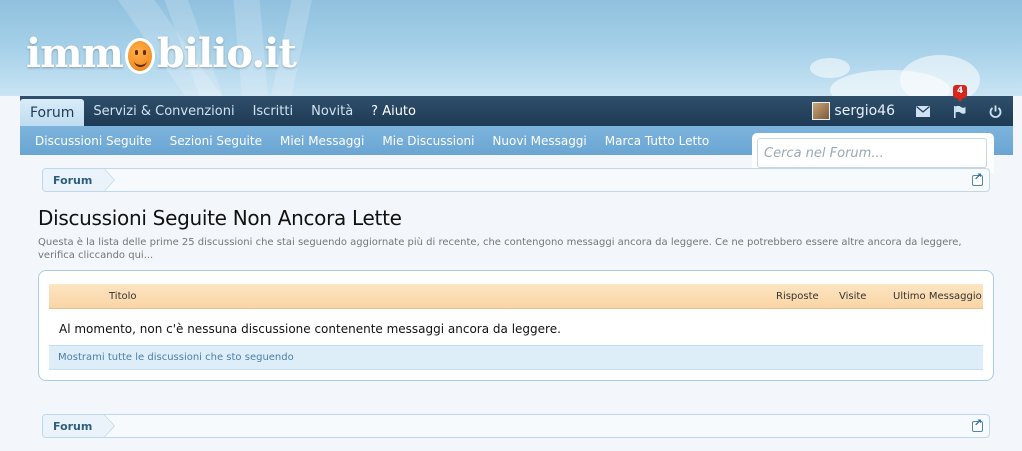  What do you see at coordinates (428, 141) in the screenshot?
I see `subnav-mie-discussioni: Mie Discussioni` at bounding box center [428, 141].